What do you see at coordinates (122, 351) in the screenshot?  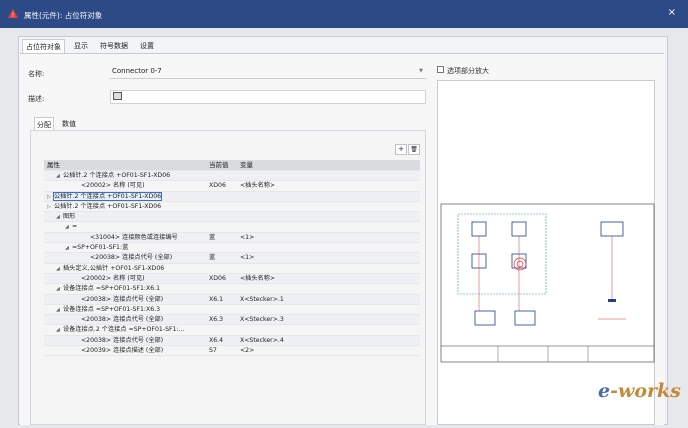 I see `property-text: <20039> 连接点描述 (全部)` at bounding box center [122, 351].